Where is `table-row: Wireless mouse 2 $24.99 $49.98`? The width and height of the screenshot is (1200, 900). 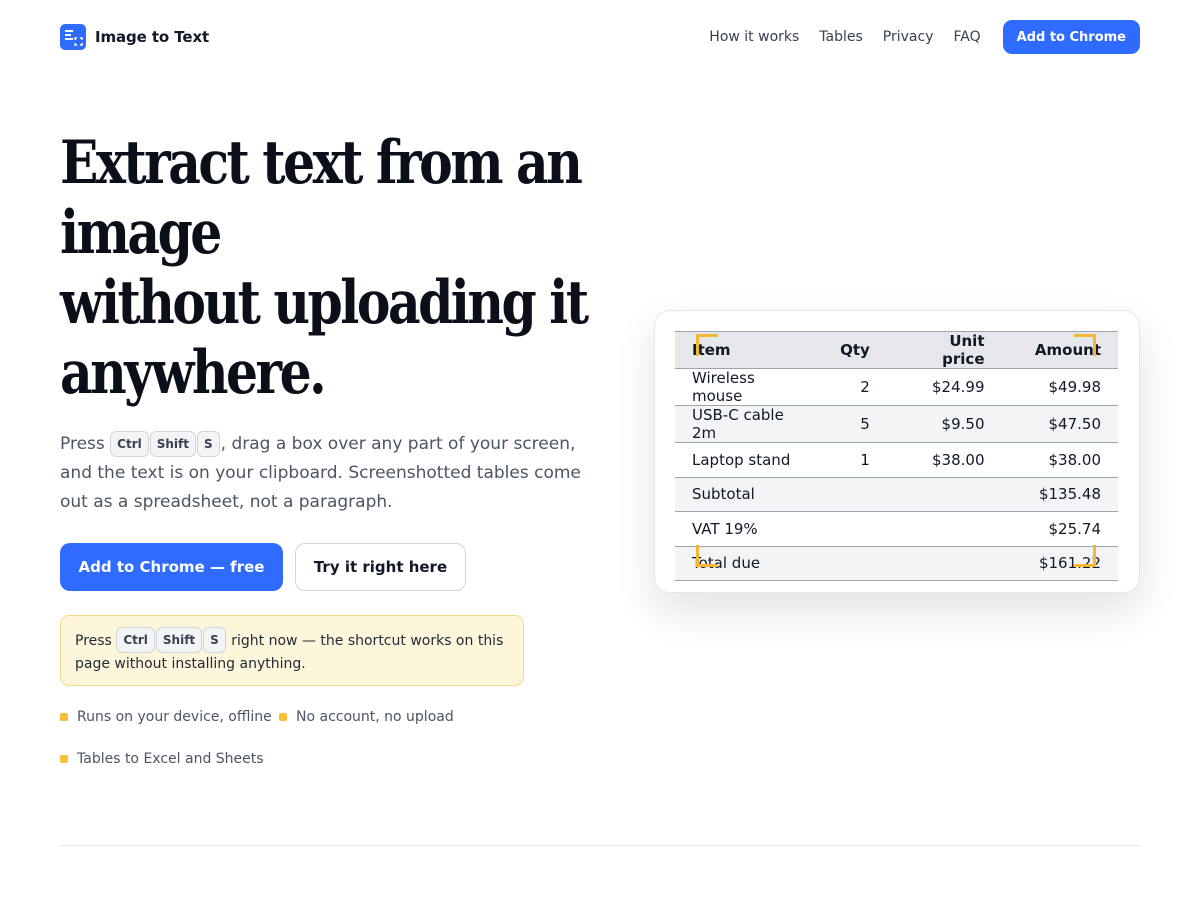
table-row: Wireless mouse 2 $24.99 $49.98 is located at coordinates (896, 387).